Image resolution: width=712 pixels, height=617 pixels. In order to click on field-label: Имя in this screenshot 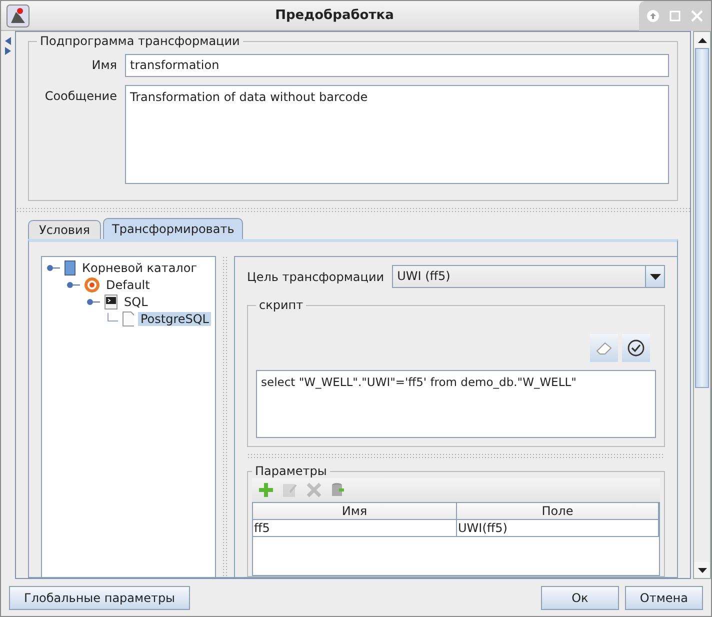, I will do `click(103, 64)`.